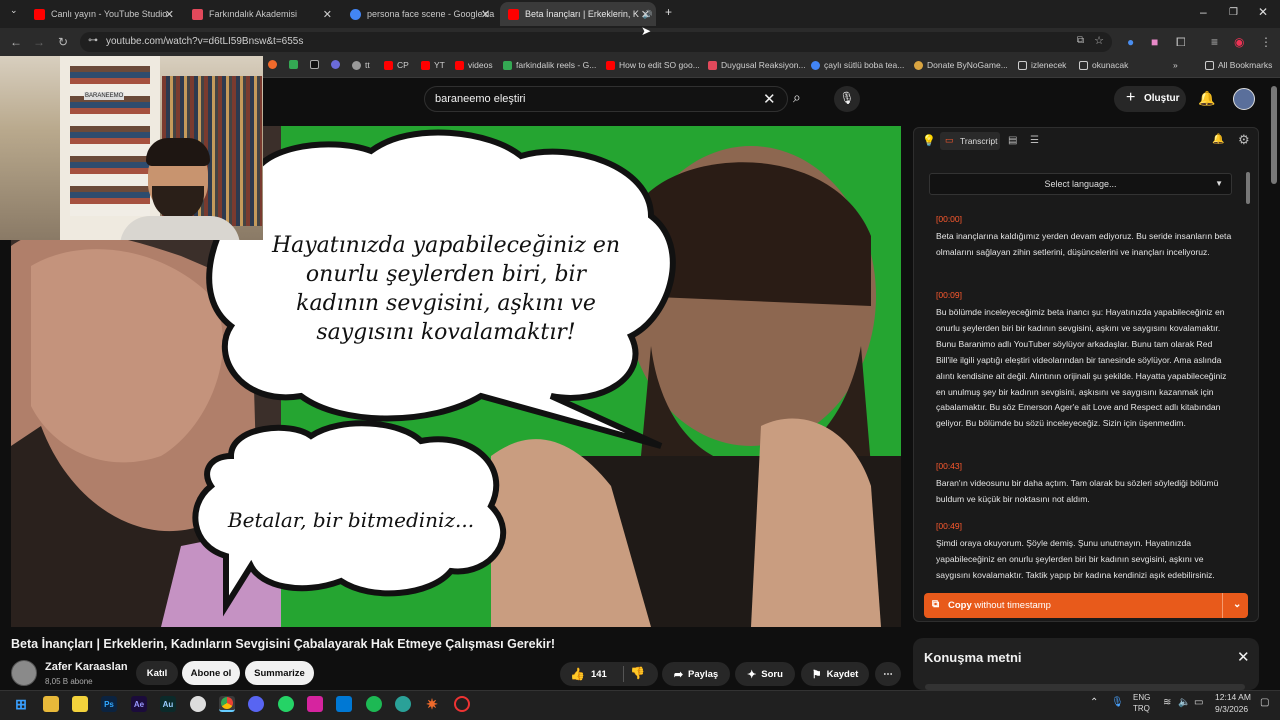 The image size is (1280, 720). What do you see at coordinates (888, 674) in the screenshot?
I see `more-actions-icon: ⋯` at bounding box center [888, 674].